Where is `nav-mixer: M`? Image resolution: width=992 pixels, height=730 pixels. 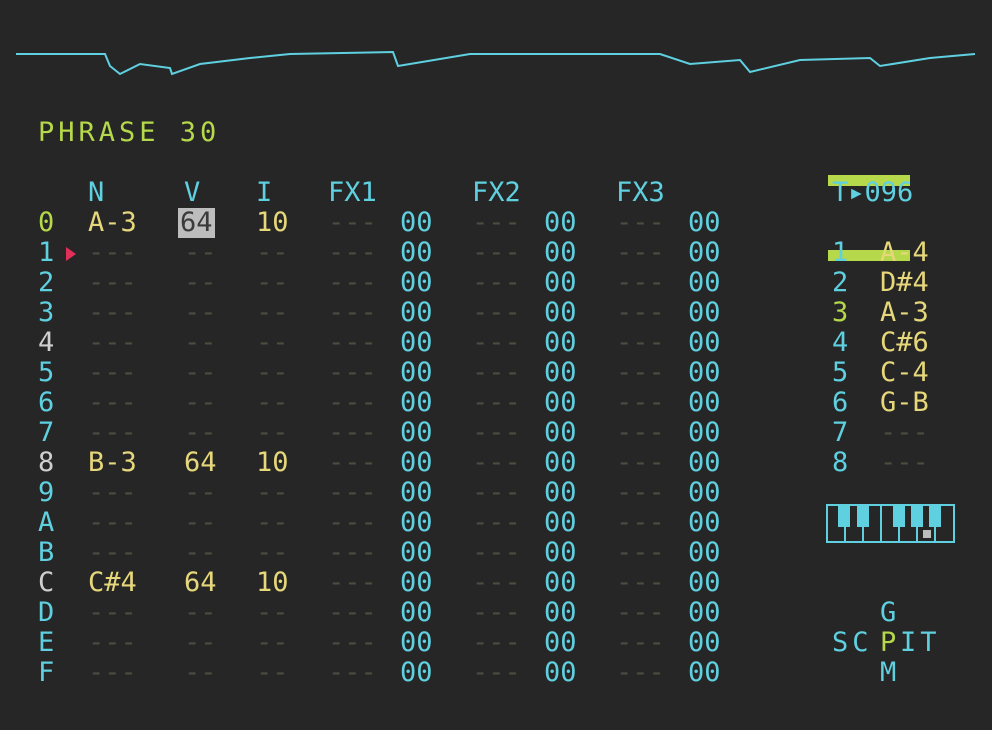 nav-mixer: M is located at coordinates (888, 673).